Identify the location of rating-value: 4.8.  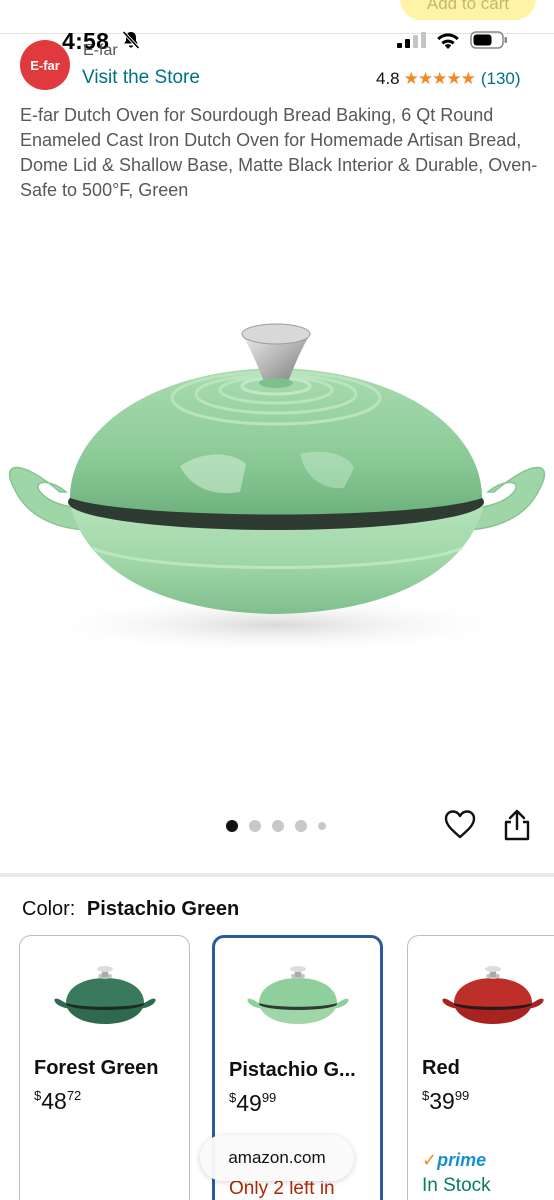
(388, 78).